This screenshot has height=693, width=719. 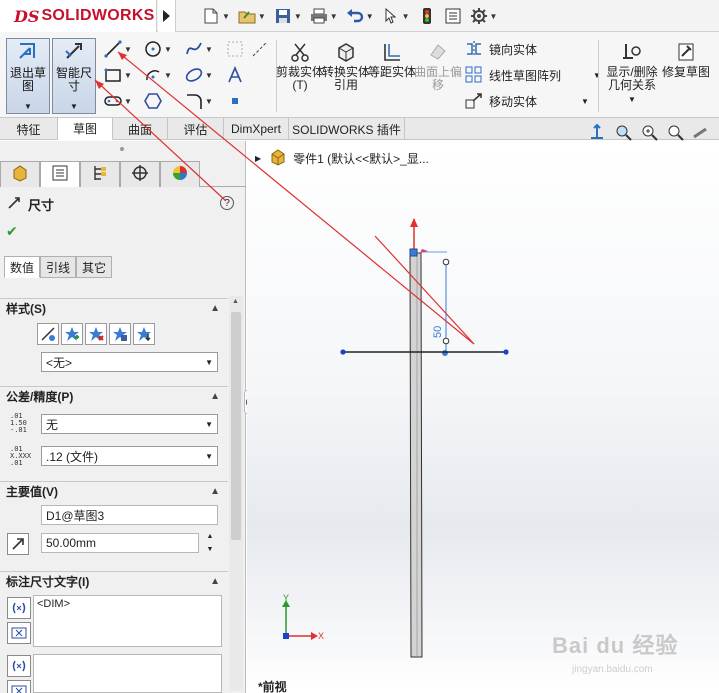 I want to click on display-manager-tab, so click(x=180, y=174).